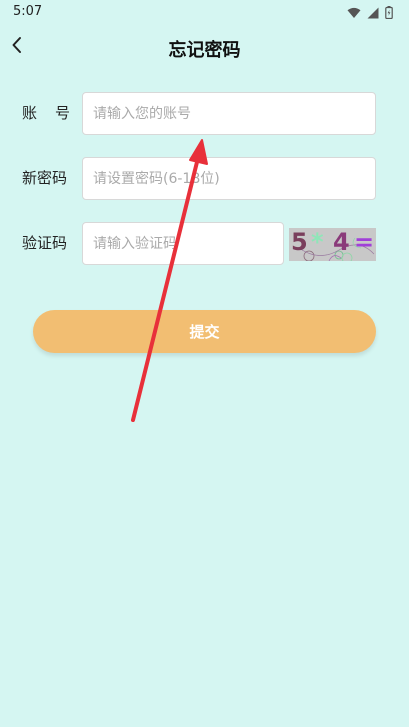 The image size is (409, 727). Describe the element at coordinates (373, 13) in the screenshot. I see `signal-icon` at that location.